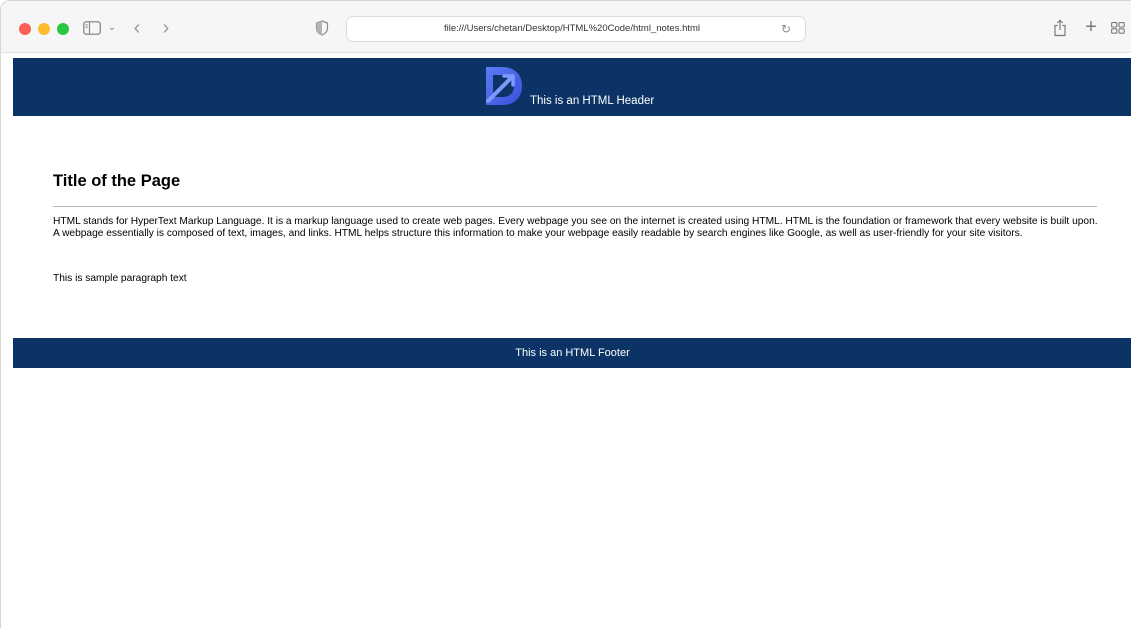 The width and height of the screenshot is (1131, 628). Describe the element at coordinates (323, 28) in the screenshot. I see `shield-icon` at that location.